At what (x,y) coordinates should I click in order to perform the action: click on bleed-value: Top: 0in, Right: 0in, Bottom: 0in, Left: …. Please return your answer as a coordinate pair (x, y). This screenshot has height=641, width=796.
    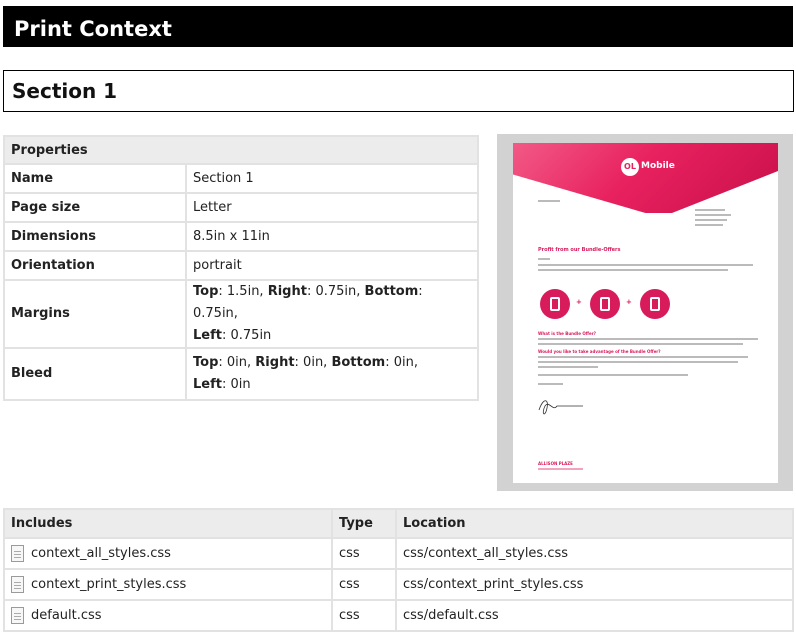
    Looking at the image, I should click on (332, 374).